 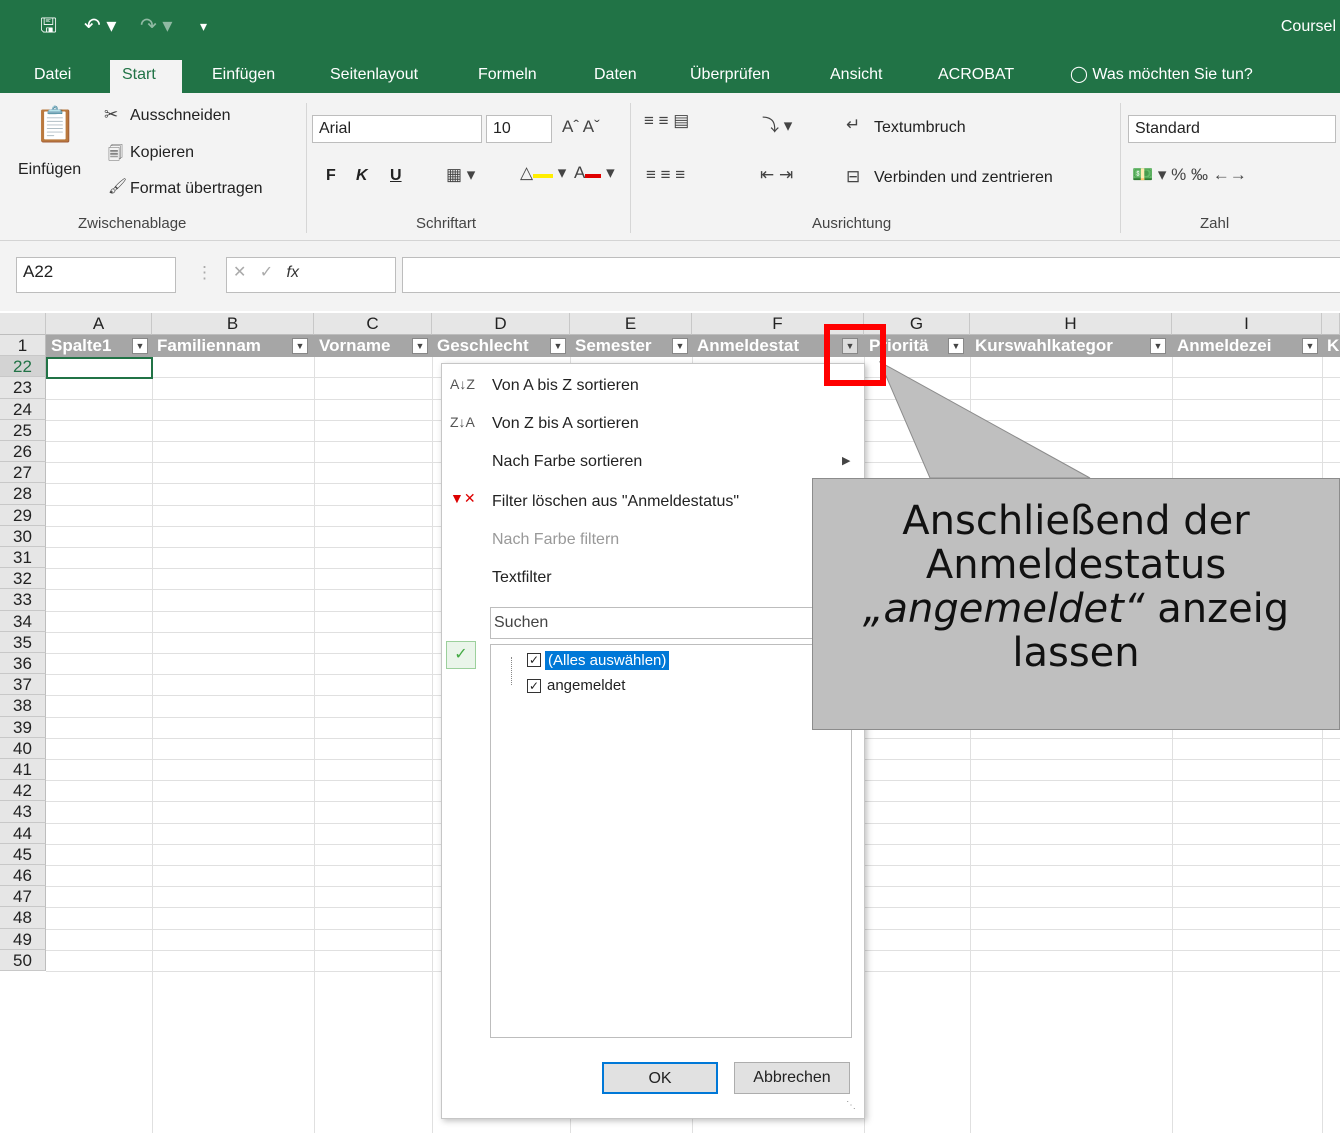 I want to click on callout-line-3: „angemeldet“ anzeig, so click(x=1076, y=609).